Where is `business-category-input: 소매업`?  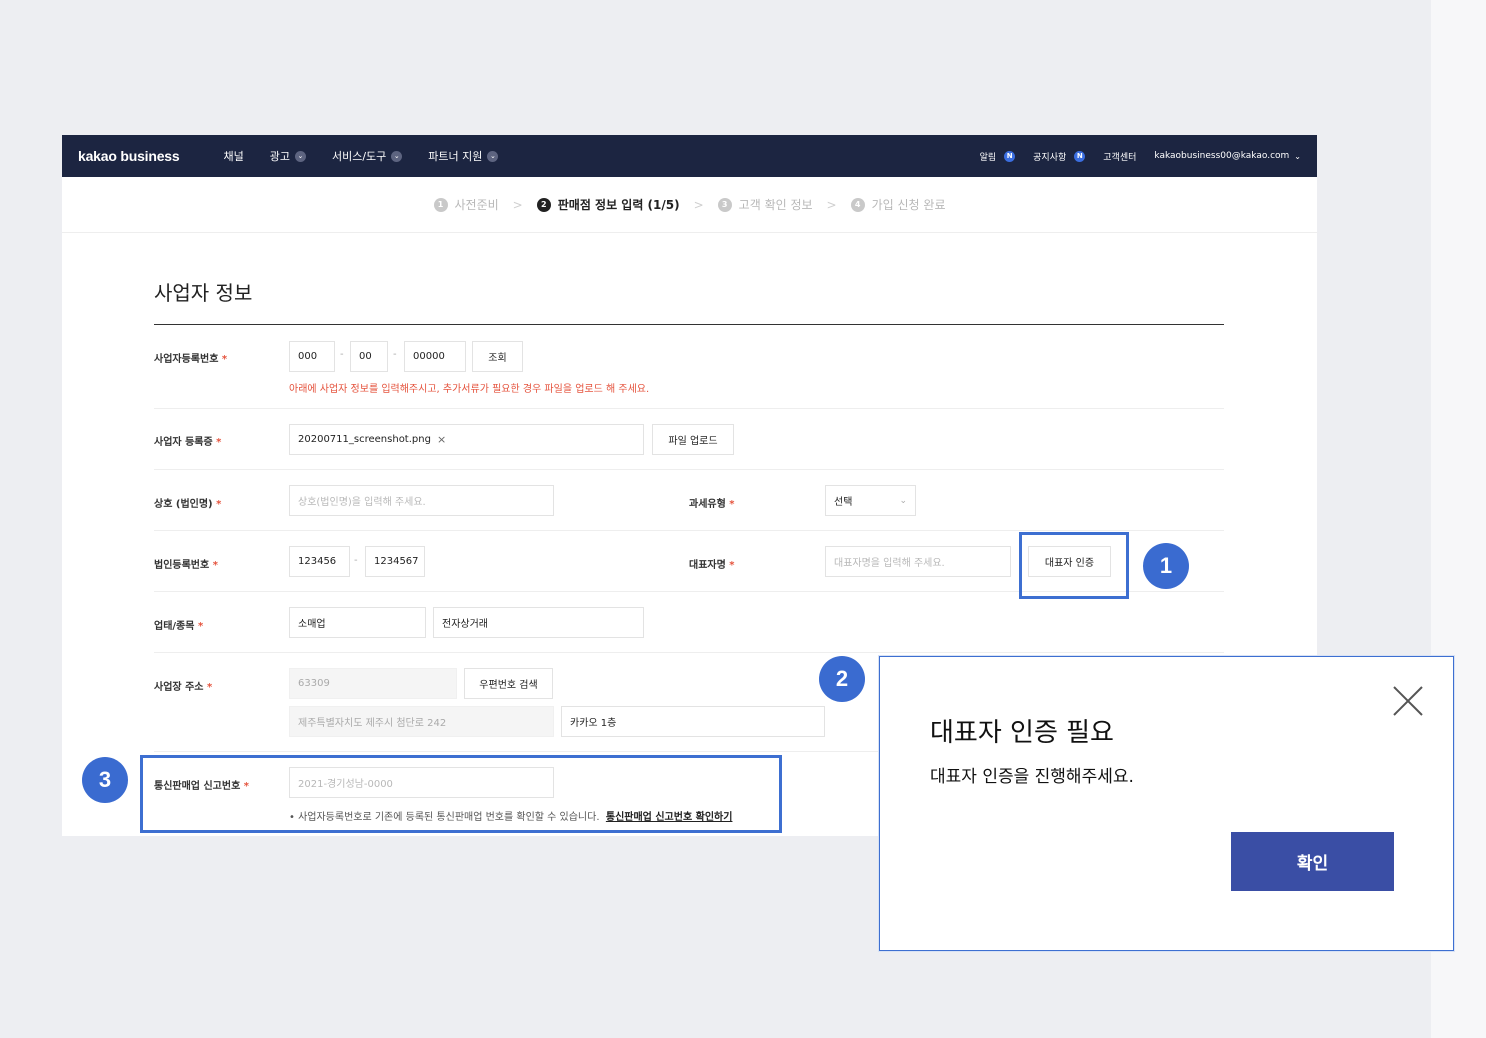 business-category-input: 소매업 is located at coordinates (357, 622).